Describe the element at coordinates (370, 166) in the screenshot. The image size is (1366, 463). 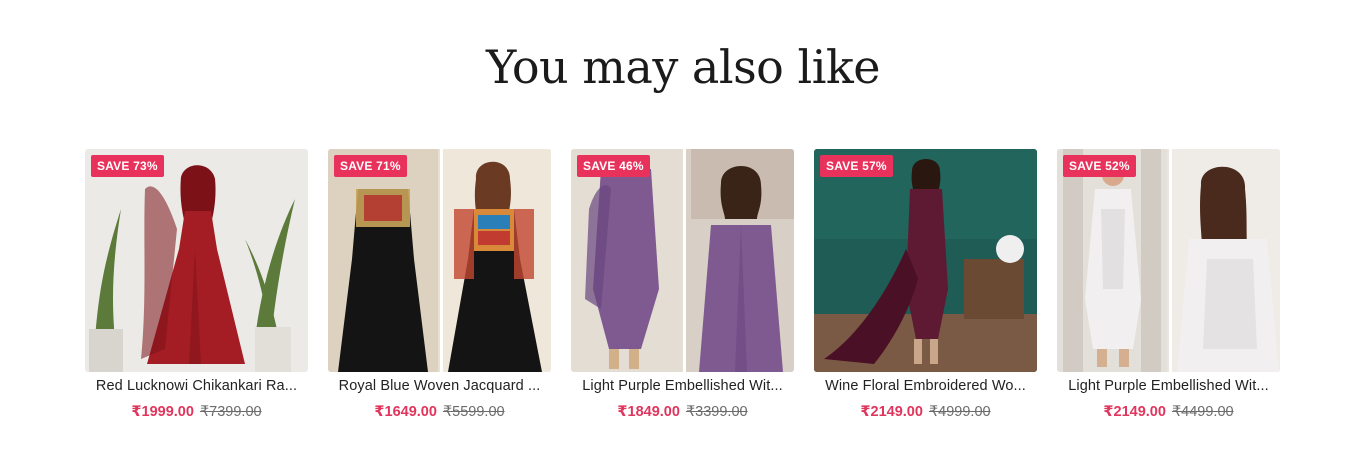
I see `save-badge: SAVE 71%` at that location.